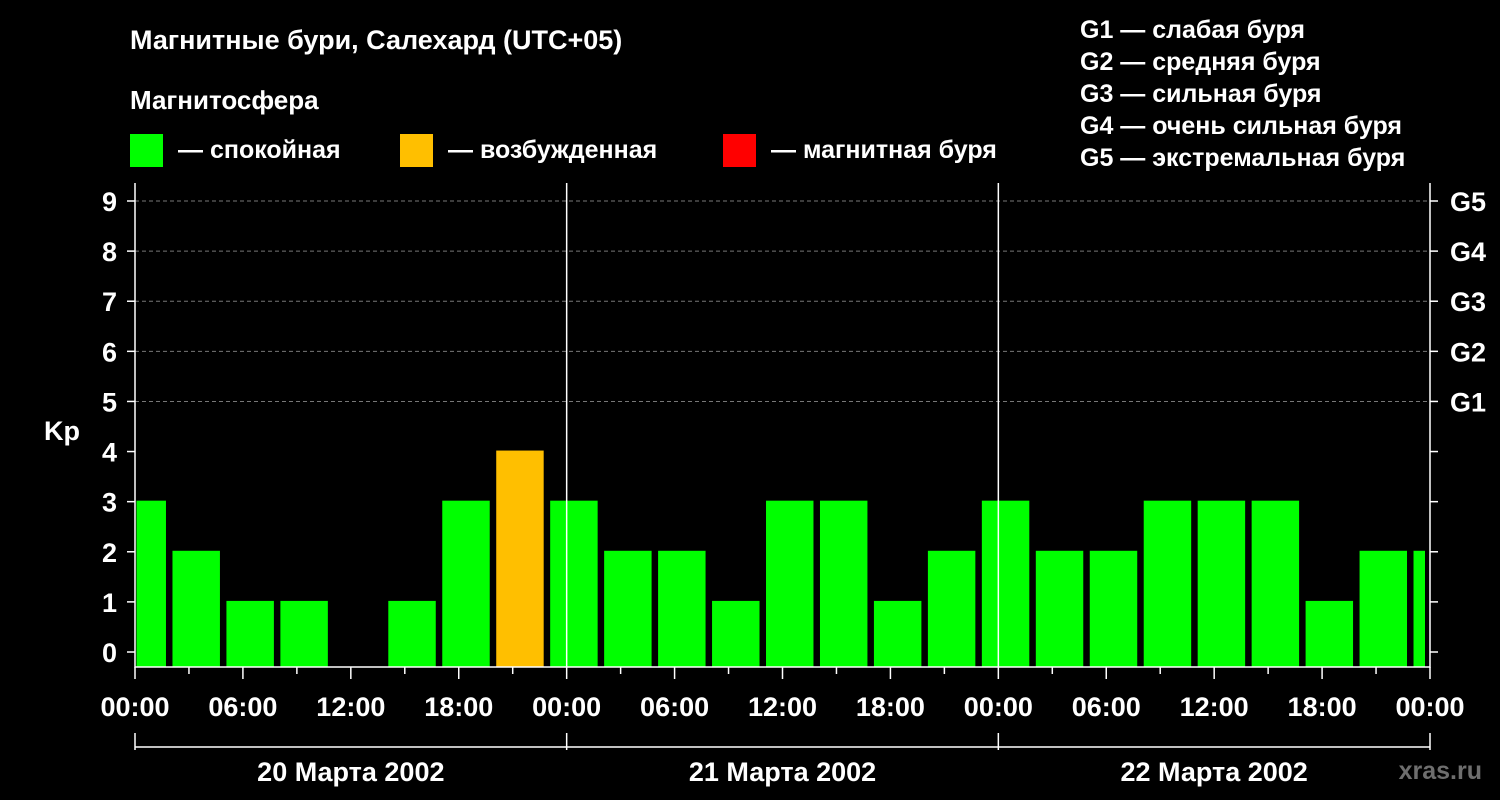 The width and height of the screenshot is (1500, 800). Describe the element at coordinates (376, 40) in the screenshot. I see `chart-title: Магнитные бури, Салехард (UTC+05)` at that location.